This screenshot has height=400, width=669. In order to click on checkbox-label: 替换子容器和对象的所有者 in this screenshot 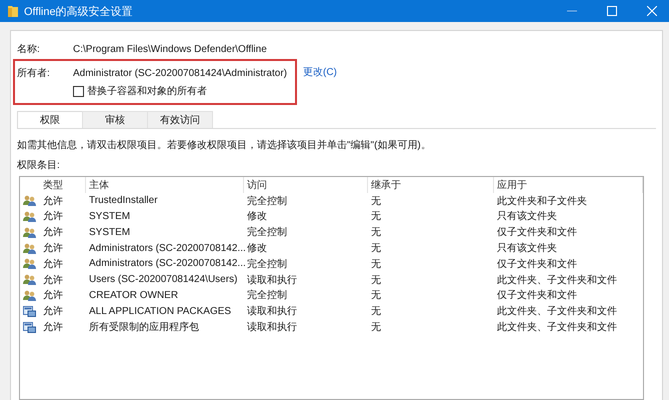, I will do `click(147, 91)`.